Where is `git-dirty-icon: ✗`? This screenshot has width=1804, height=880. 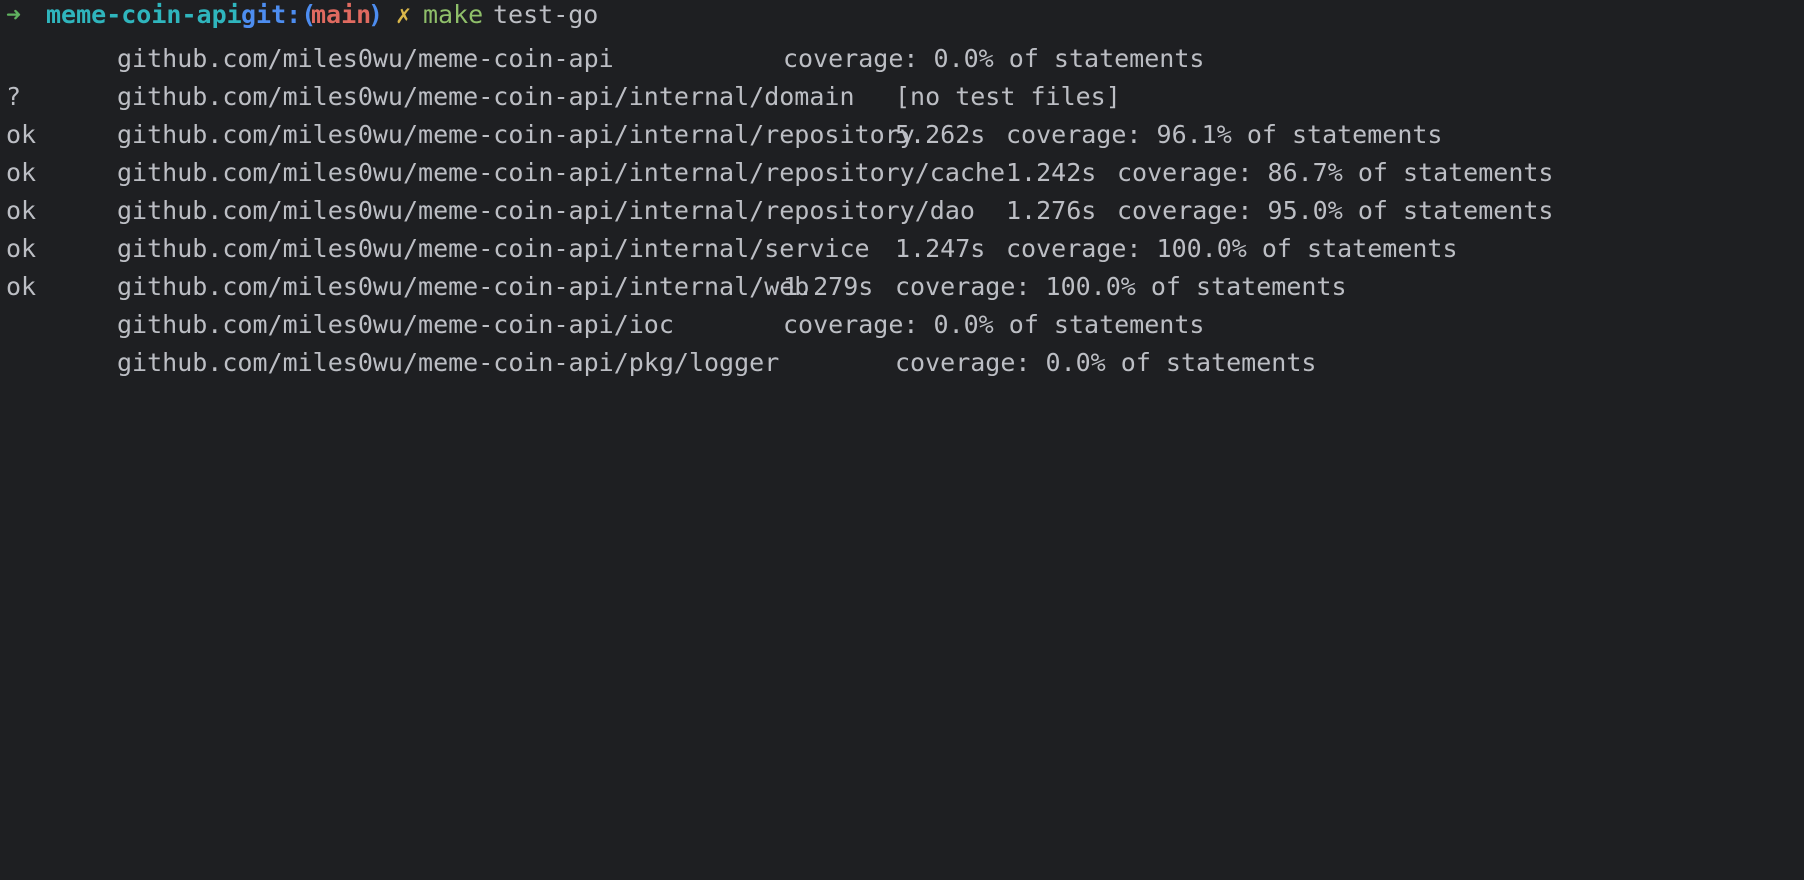
git-dirty-icon: ✗ is located at coordinates (404, 14).